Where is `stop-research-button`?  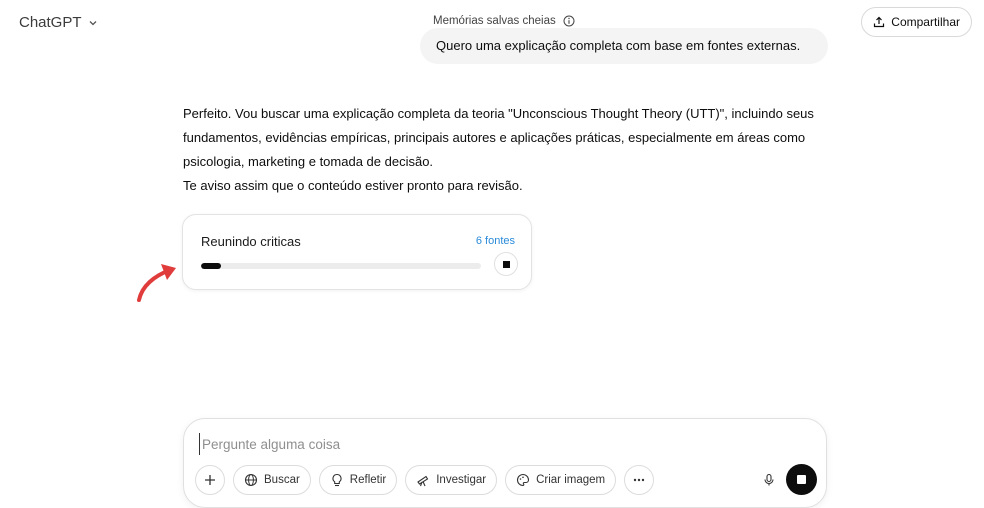
stop-research-button is located at coordinates (506, 264).